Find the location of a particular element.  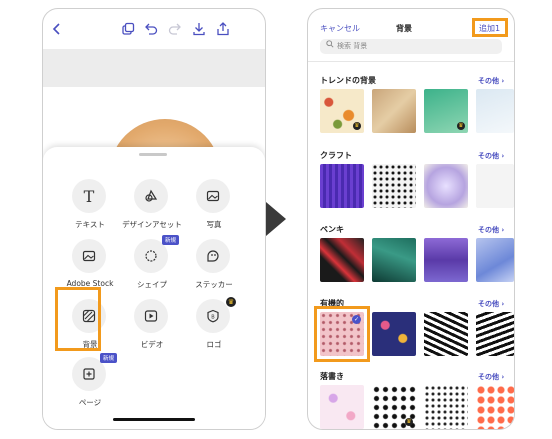

undo-icon is located at coordinates (151, 29).